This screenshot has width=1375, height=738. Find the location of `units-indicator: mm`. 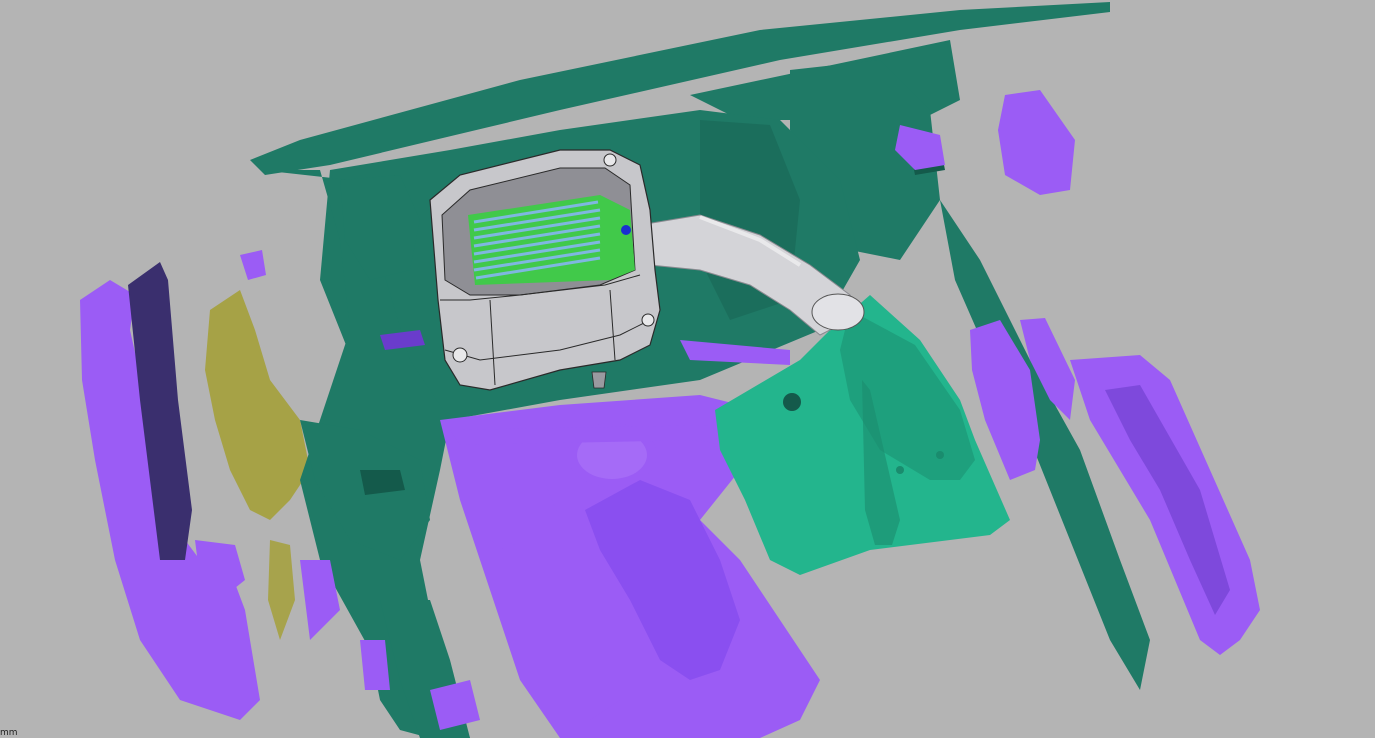

units-indicator: mm is located at coordinates (9, 733).